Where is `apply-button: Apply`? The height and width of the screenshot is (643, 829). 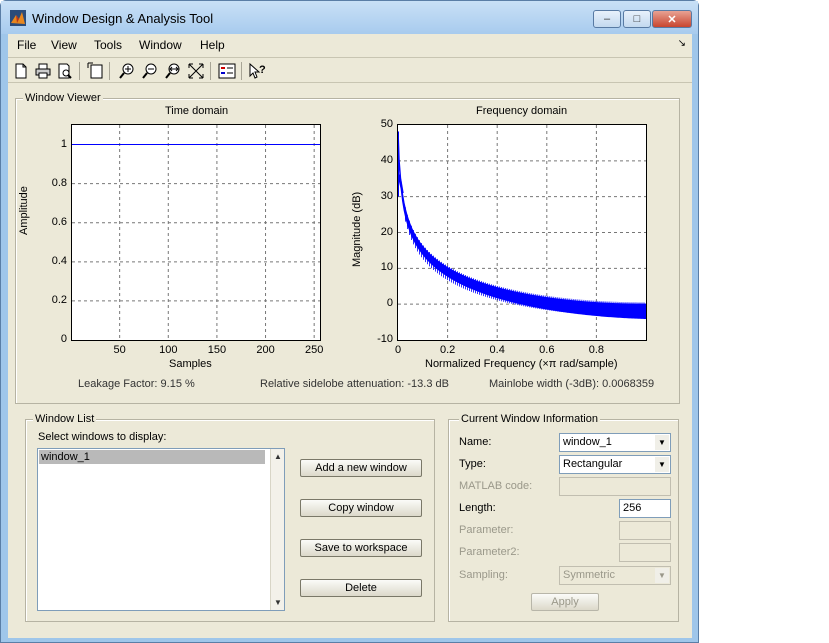 apply-button: Apply is located at coordinates (565, 602).